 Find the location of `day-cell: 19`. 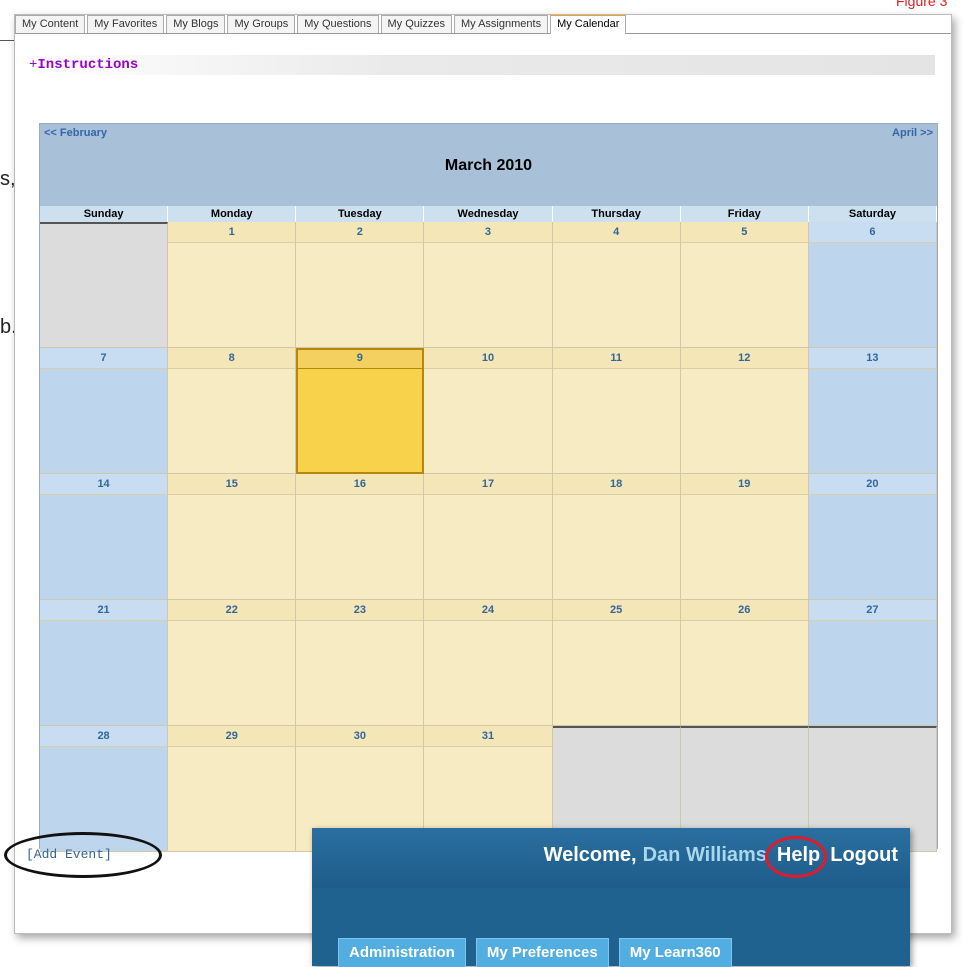

day-cell: 19 is located at coordinates (744, 537).